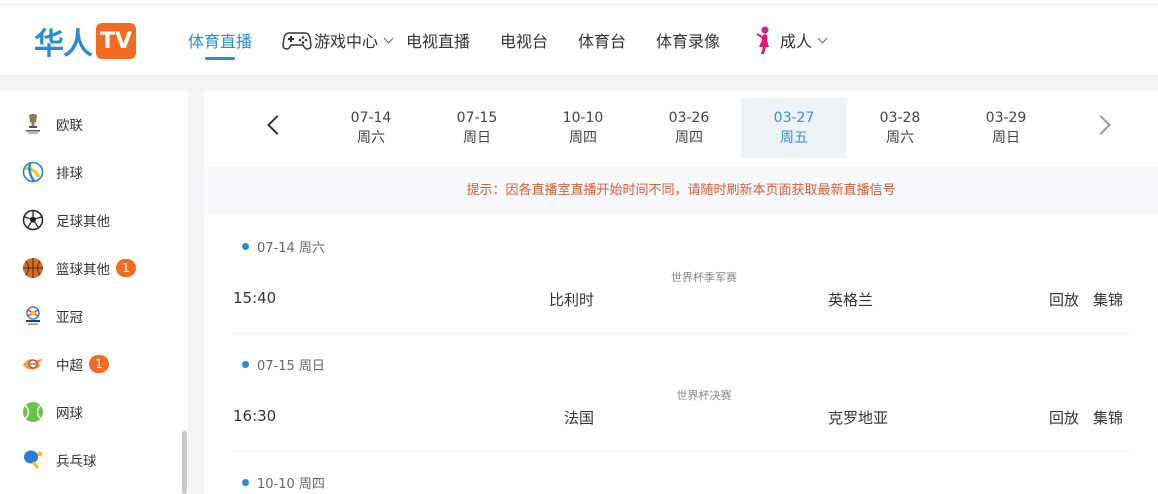  Describe the element at coordinates (297, 41) in the screenshot. I see `gamepad-icon` at that location.